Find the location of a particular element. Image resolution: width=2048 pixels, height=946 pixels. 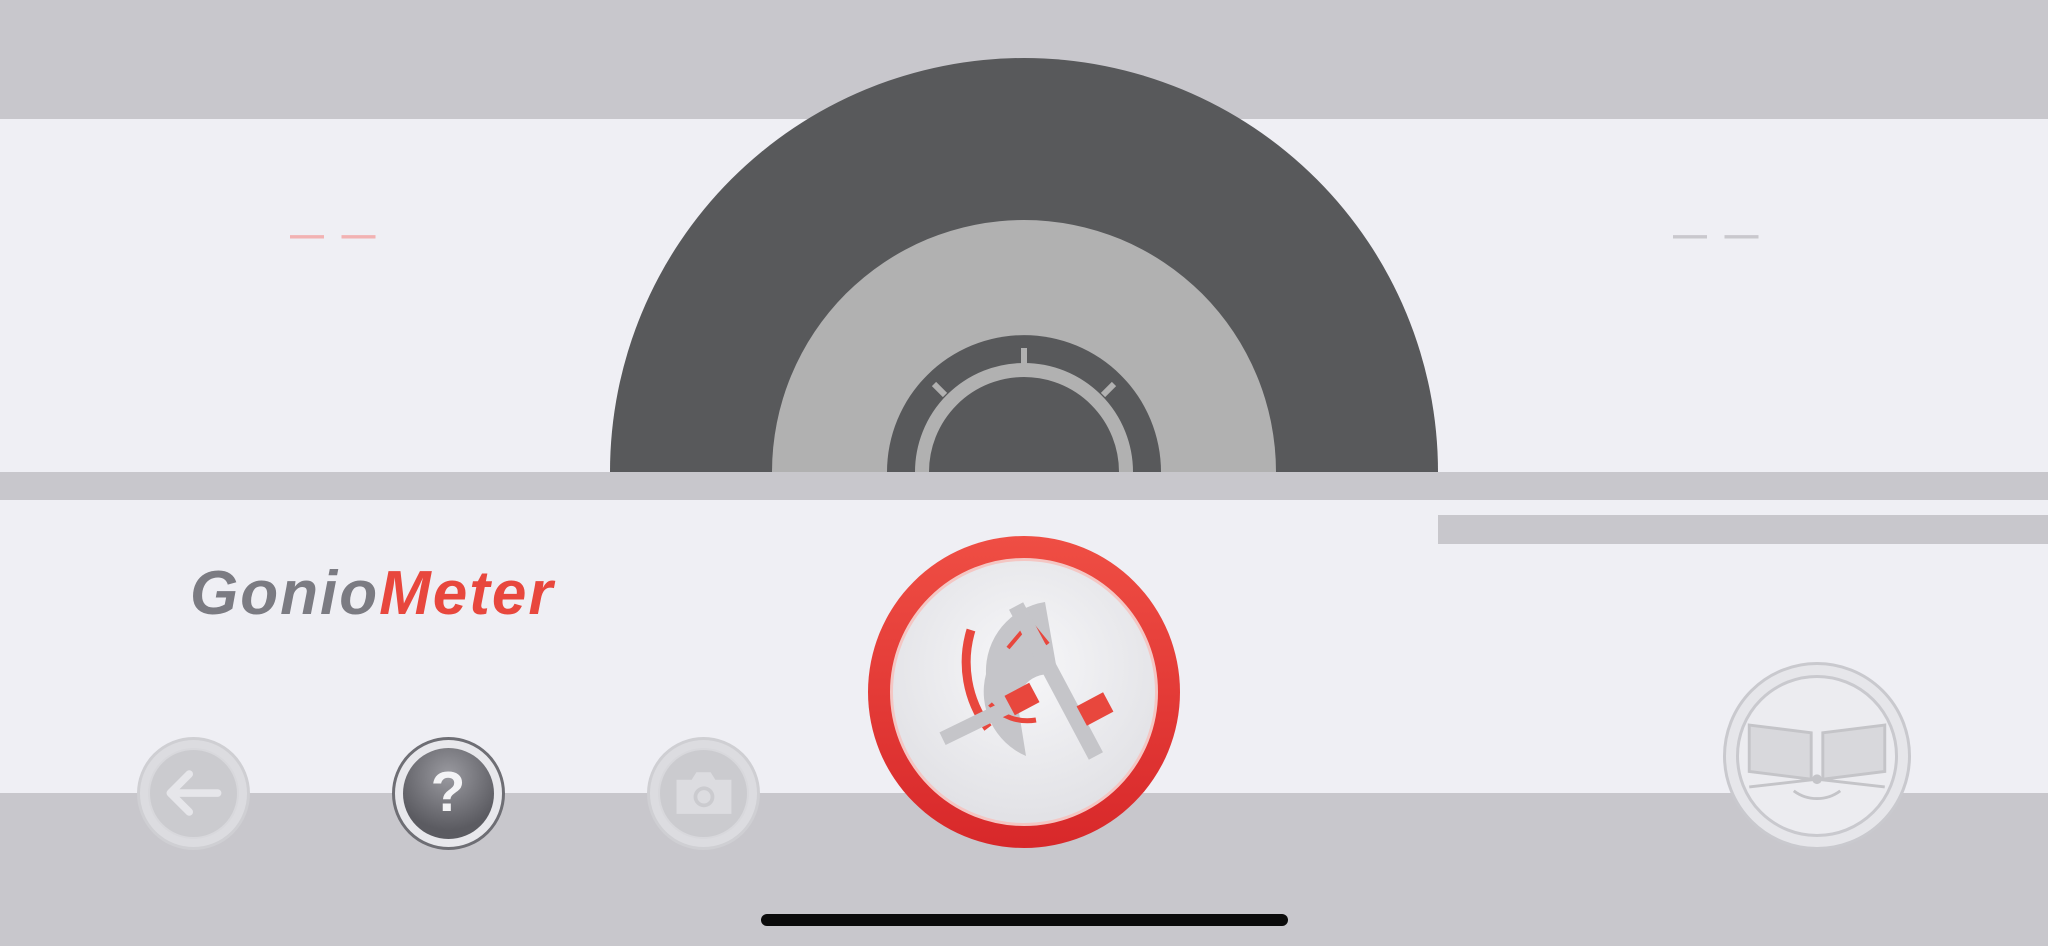

gonio-meter-logo: GonioMeter is located at coordinates (372, 594).